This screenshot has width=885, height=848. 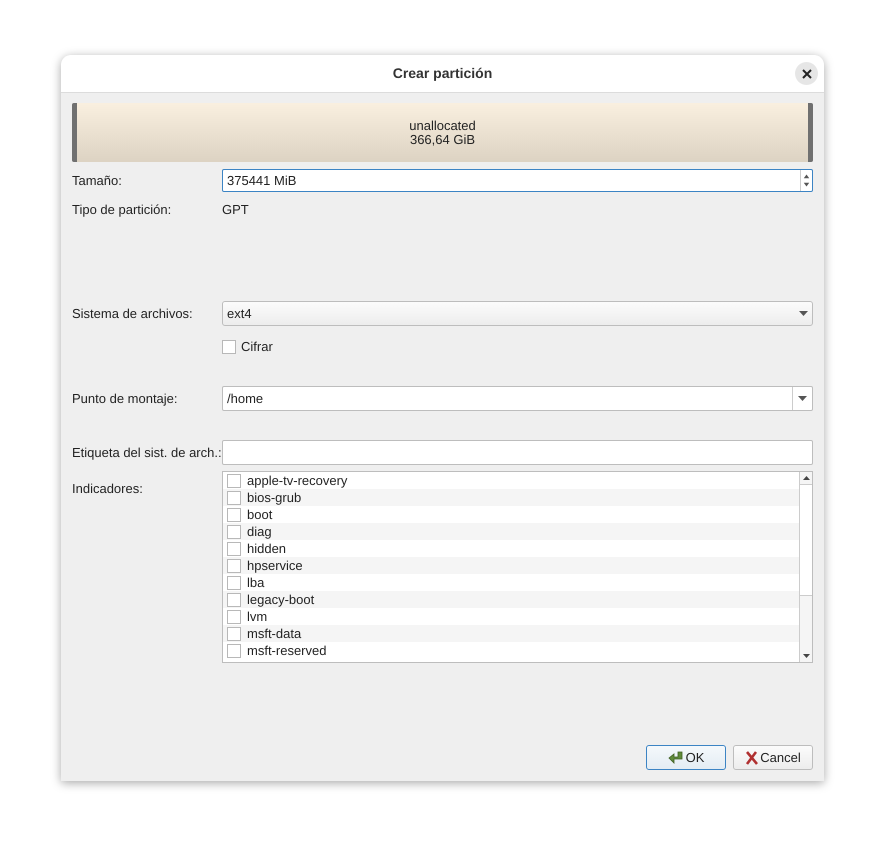 What do you see at coordinates (266, 549) in the screenshot?
I see `flag-name: hidden` at bounding box center [266, 549].